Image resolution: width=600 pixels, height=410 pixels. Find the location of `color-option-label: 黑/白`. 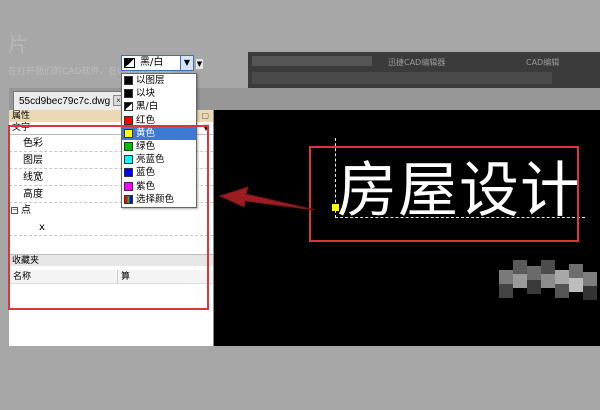

color-option-label: 黑/白 is located at coordinates (147, 107).